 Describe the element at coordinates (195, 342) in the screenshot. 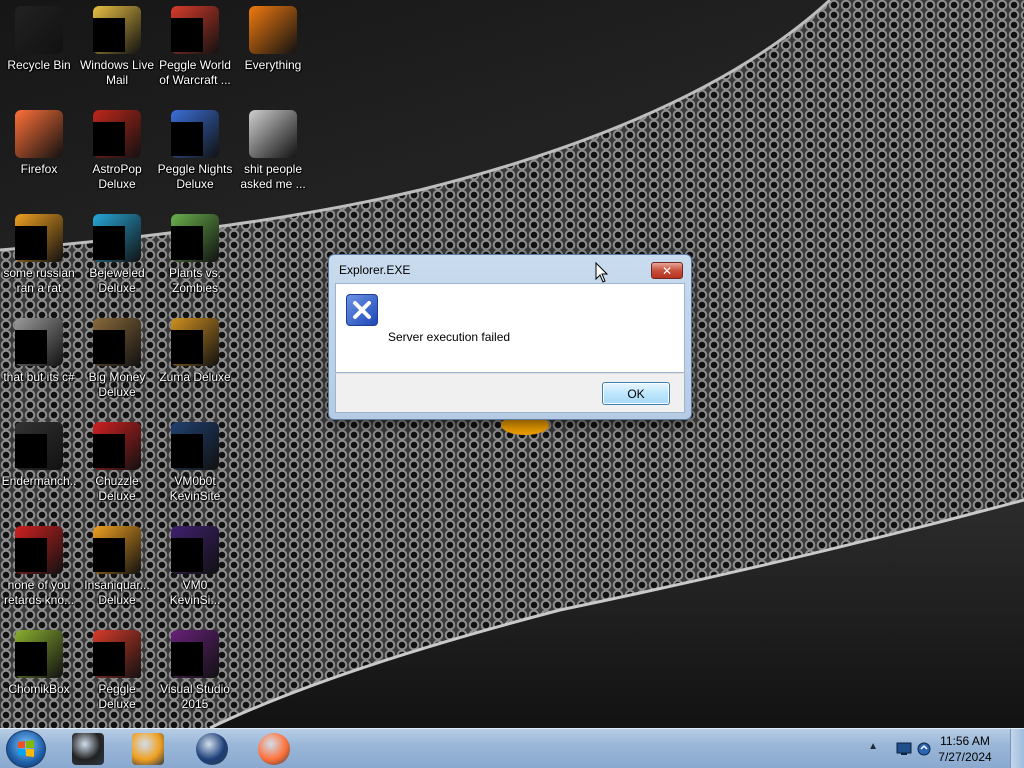

I see `zuma-icon` at that location.